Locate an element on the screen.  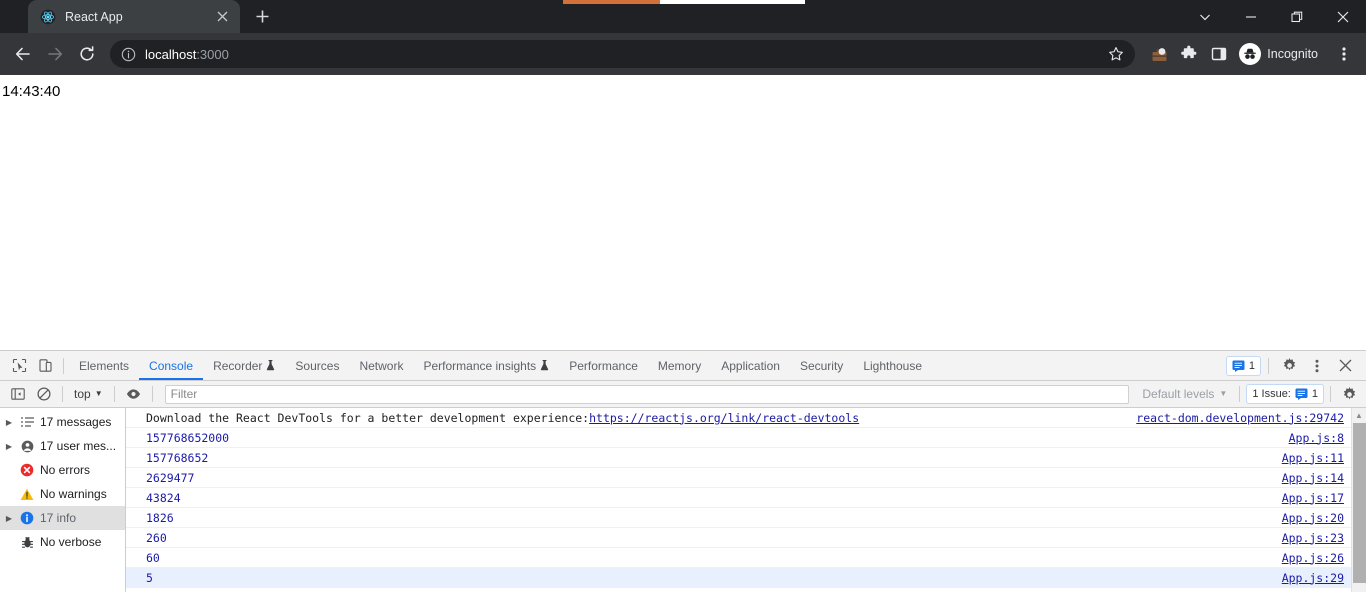
issues-badge-filterbar: 1 Issue: 1 is located at coordinates (1285, 394).